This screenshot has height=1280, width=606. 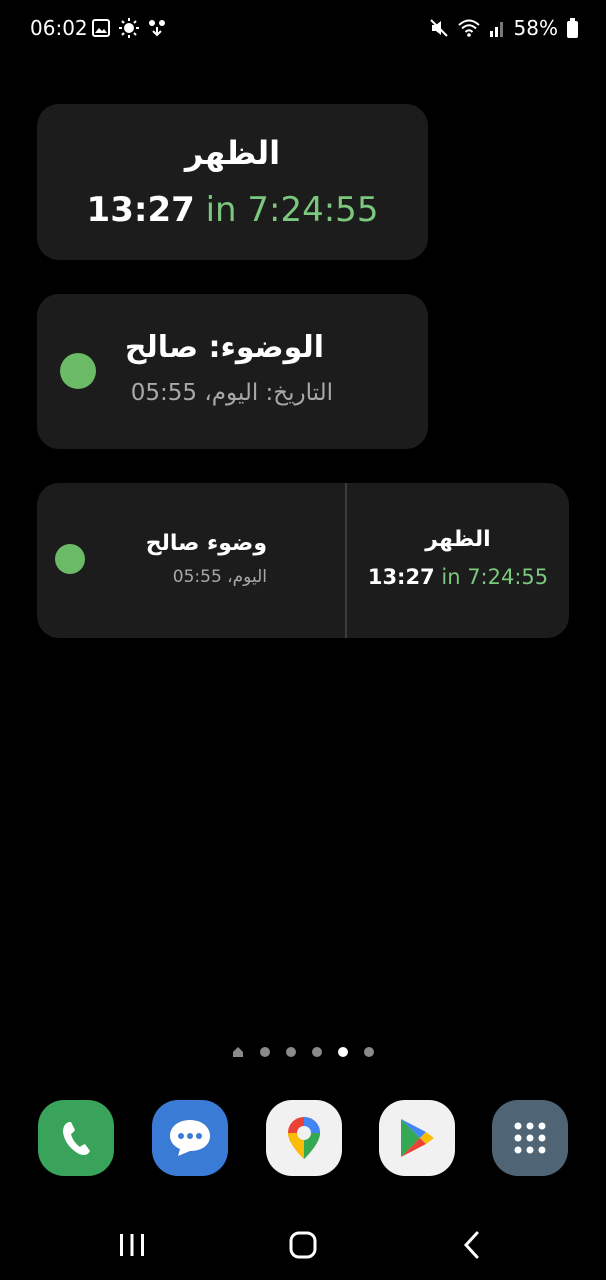 I want to click on combined-prayer-section: الظهر 13:27 in 7:24:55, so click(x=458, y=560).